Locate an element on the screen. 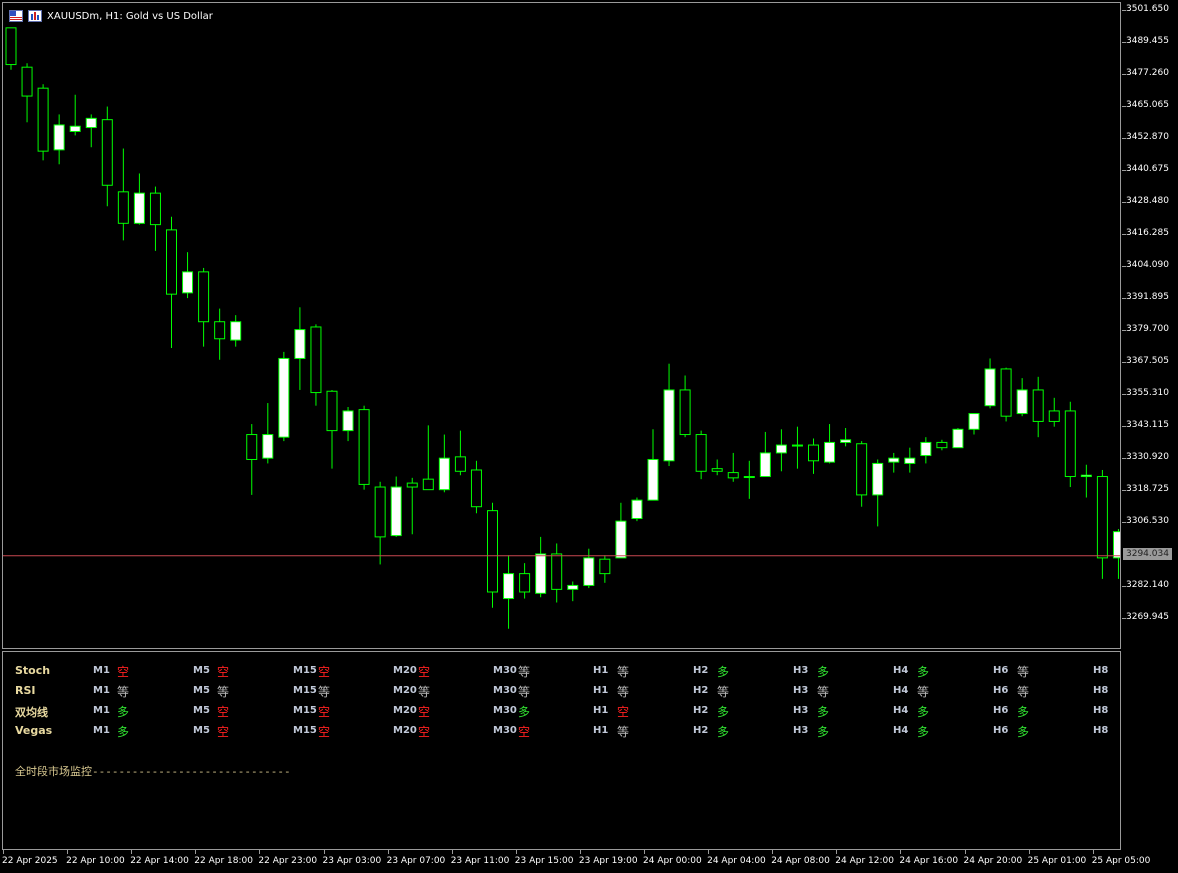  price-label: 3330.920 is located at coordinates (1147, 457).